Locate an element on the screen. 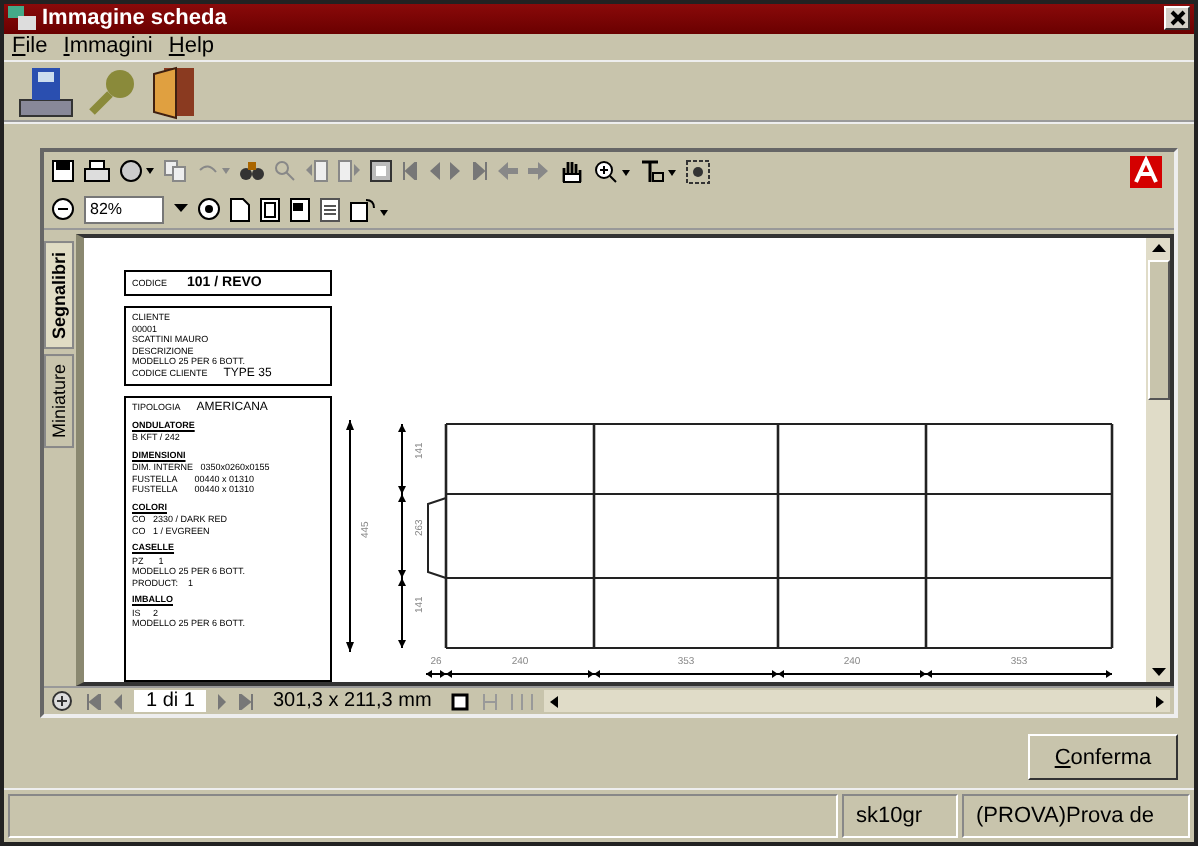 This screenshot has width=1198, height=846. menu-item: Immagini is located at coordinates (108, 46).